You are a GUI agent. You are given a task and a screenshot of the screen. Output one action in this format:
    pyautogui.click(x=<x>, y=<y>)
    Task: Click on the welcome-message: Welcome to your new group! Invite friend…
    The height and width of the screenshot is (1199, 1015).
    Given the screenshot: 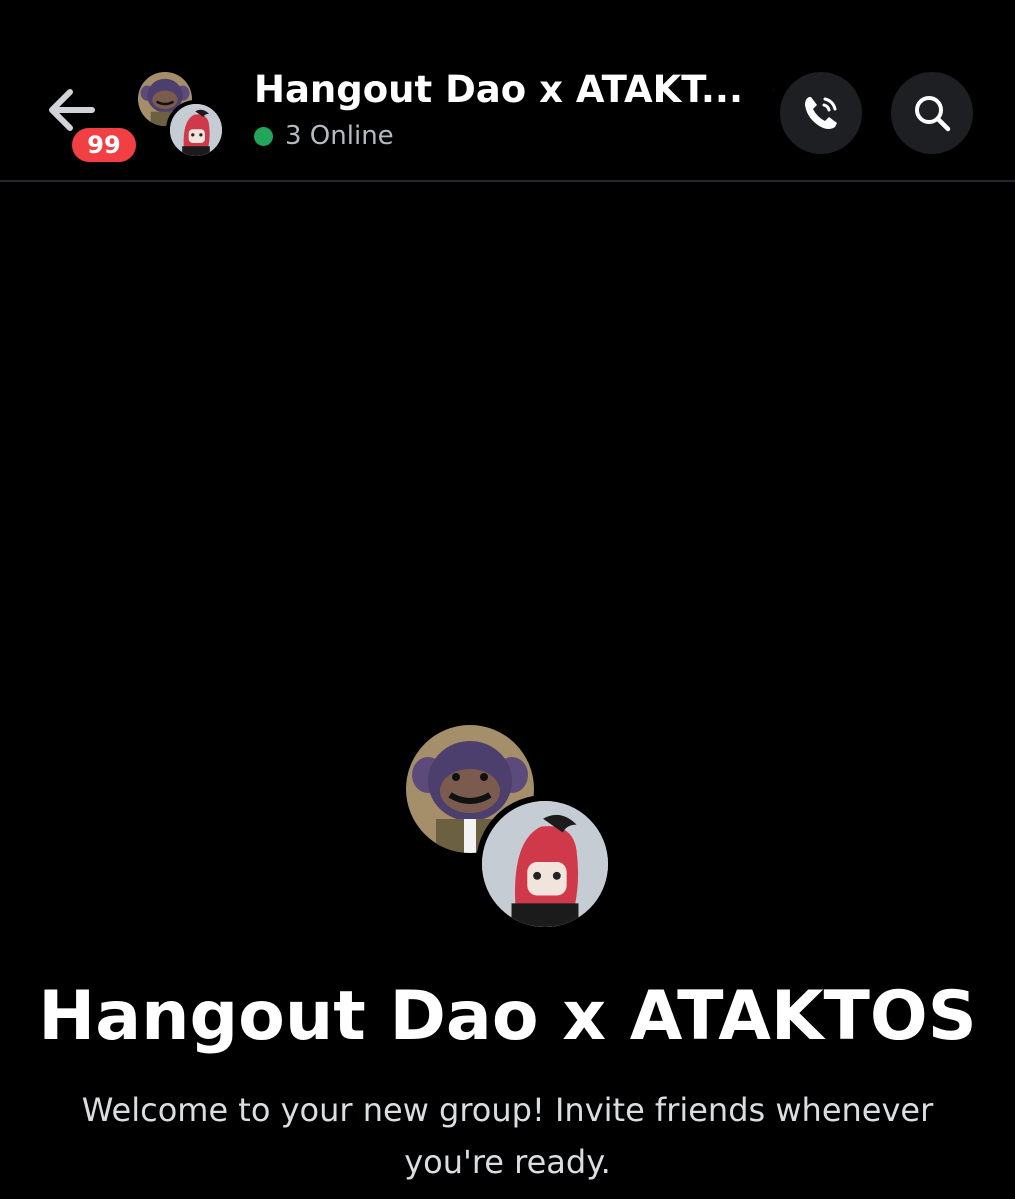 What is the action you would take?
    pyautogui.click(x=507, y=1136)
    